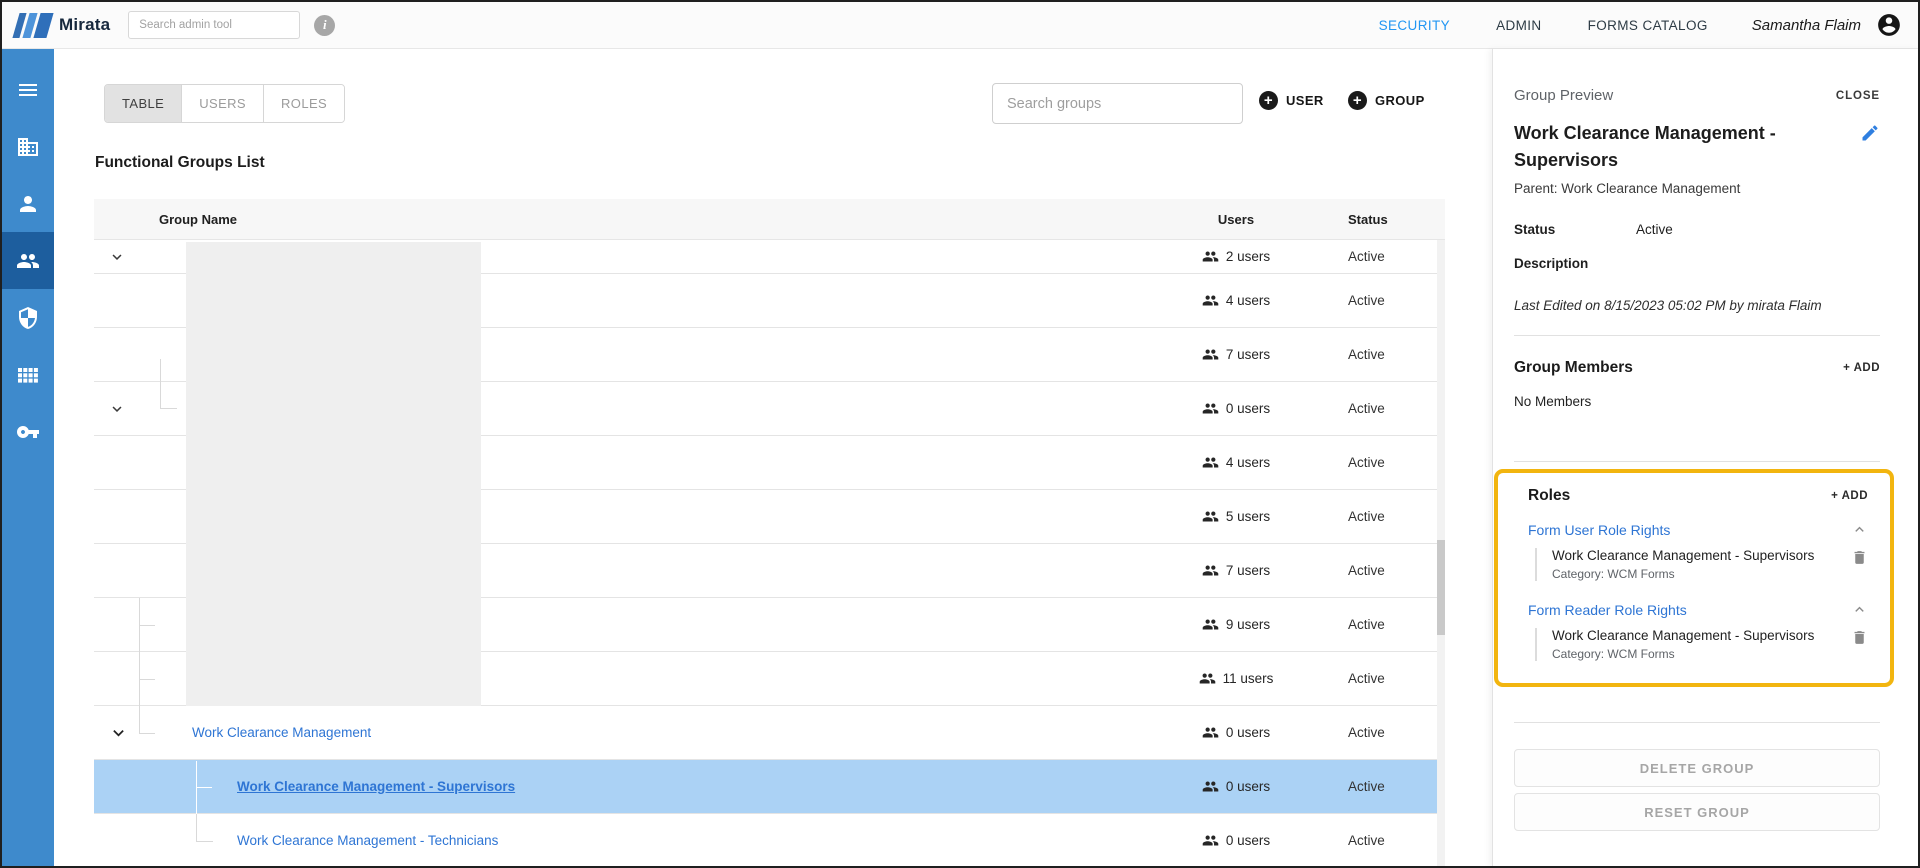 The image size is (1920, 868). I want to click on account-avatar-icon, so click(1889, 25).